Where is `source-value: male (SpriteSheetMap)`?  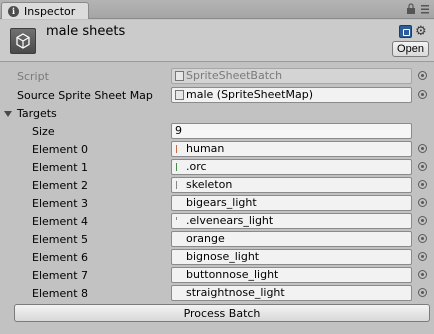 source-value: male (SpriteSheetMap) is located at coordinates (249, 94).